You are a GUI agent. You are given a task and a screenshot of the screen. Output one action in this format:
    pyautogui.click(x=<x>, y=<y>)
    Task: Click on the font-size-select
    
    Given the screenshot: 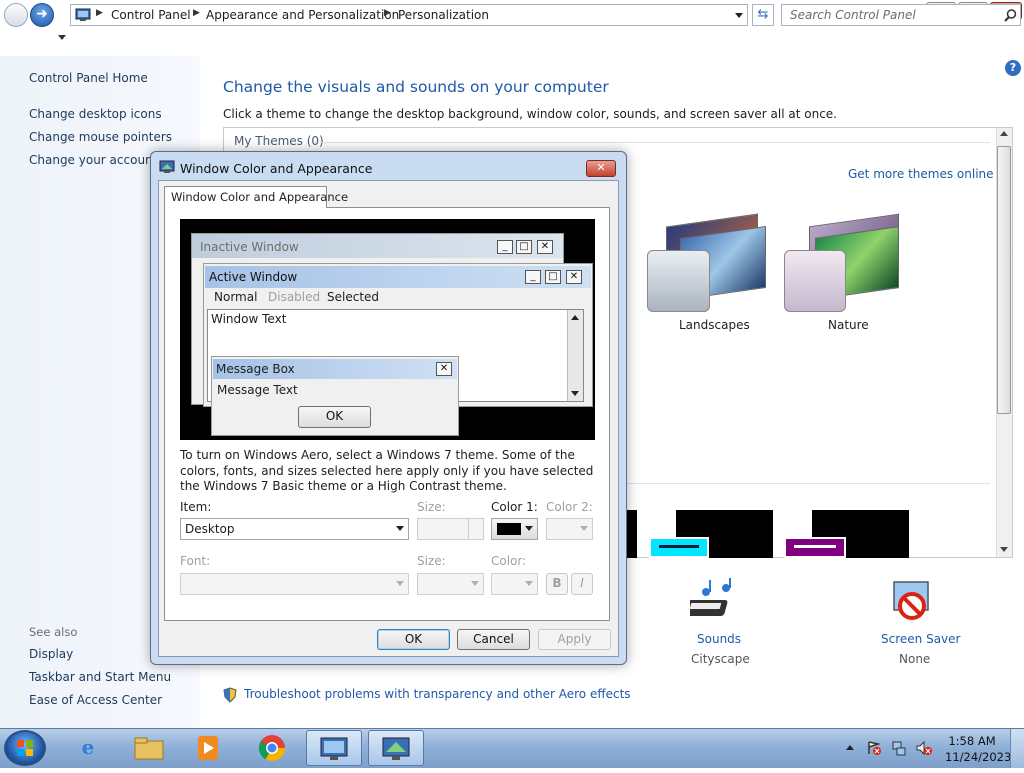 What is the action you would take?
    pyautogui.click(x=450, y=584)
    